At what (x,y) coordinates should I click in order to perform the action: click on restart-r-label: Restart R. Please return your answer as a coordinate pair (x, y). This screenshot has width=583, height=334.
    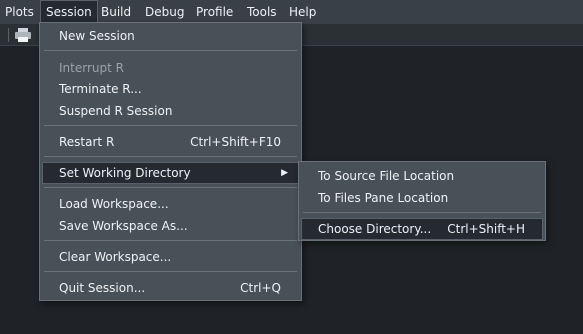
    Looking at the image, I should click on (87, 142).